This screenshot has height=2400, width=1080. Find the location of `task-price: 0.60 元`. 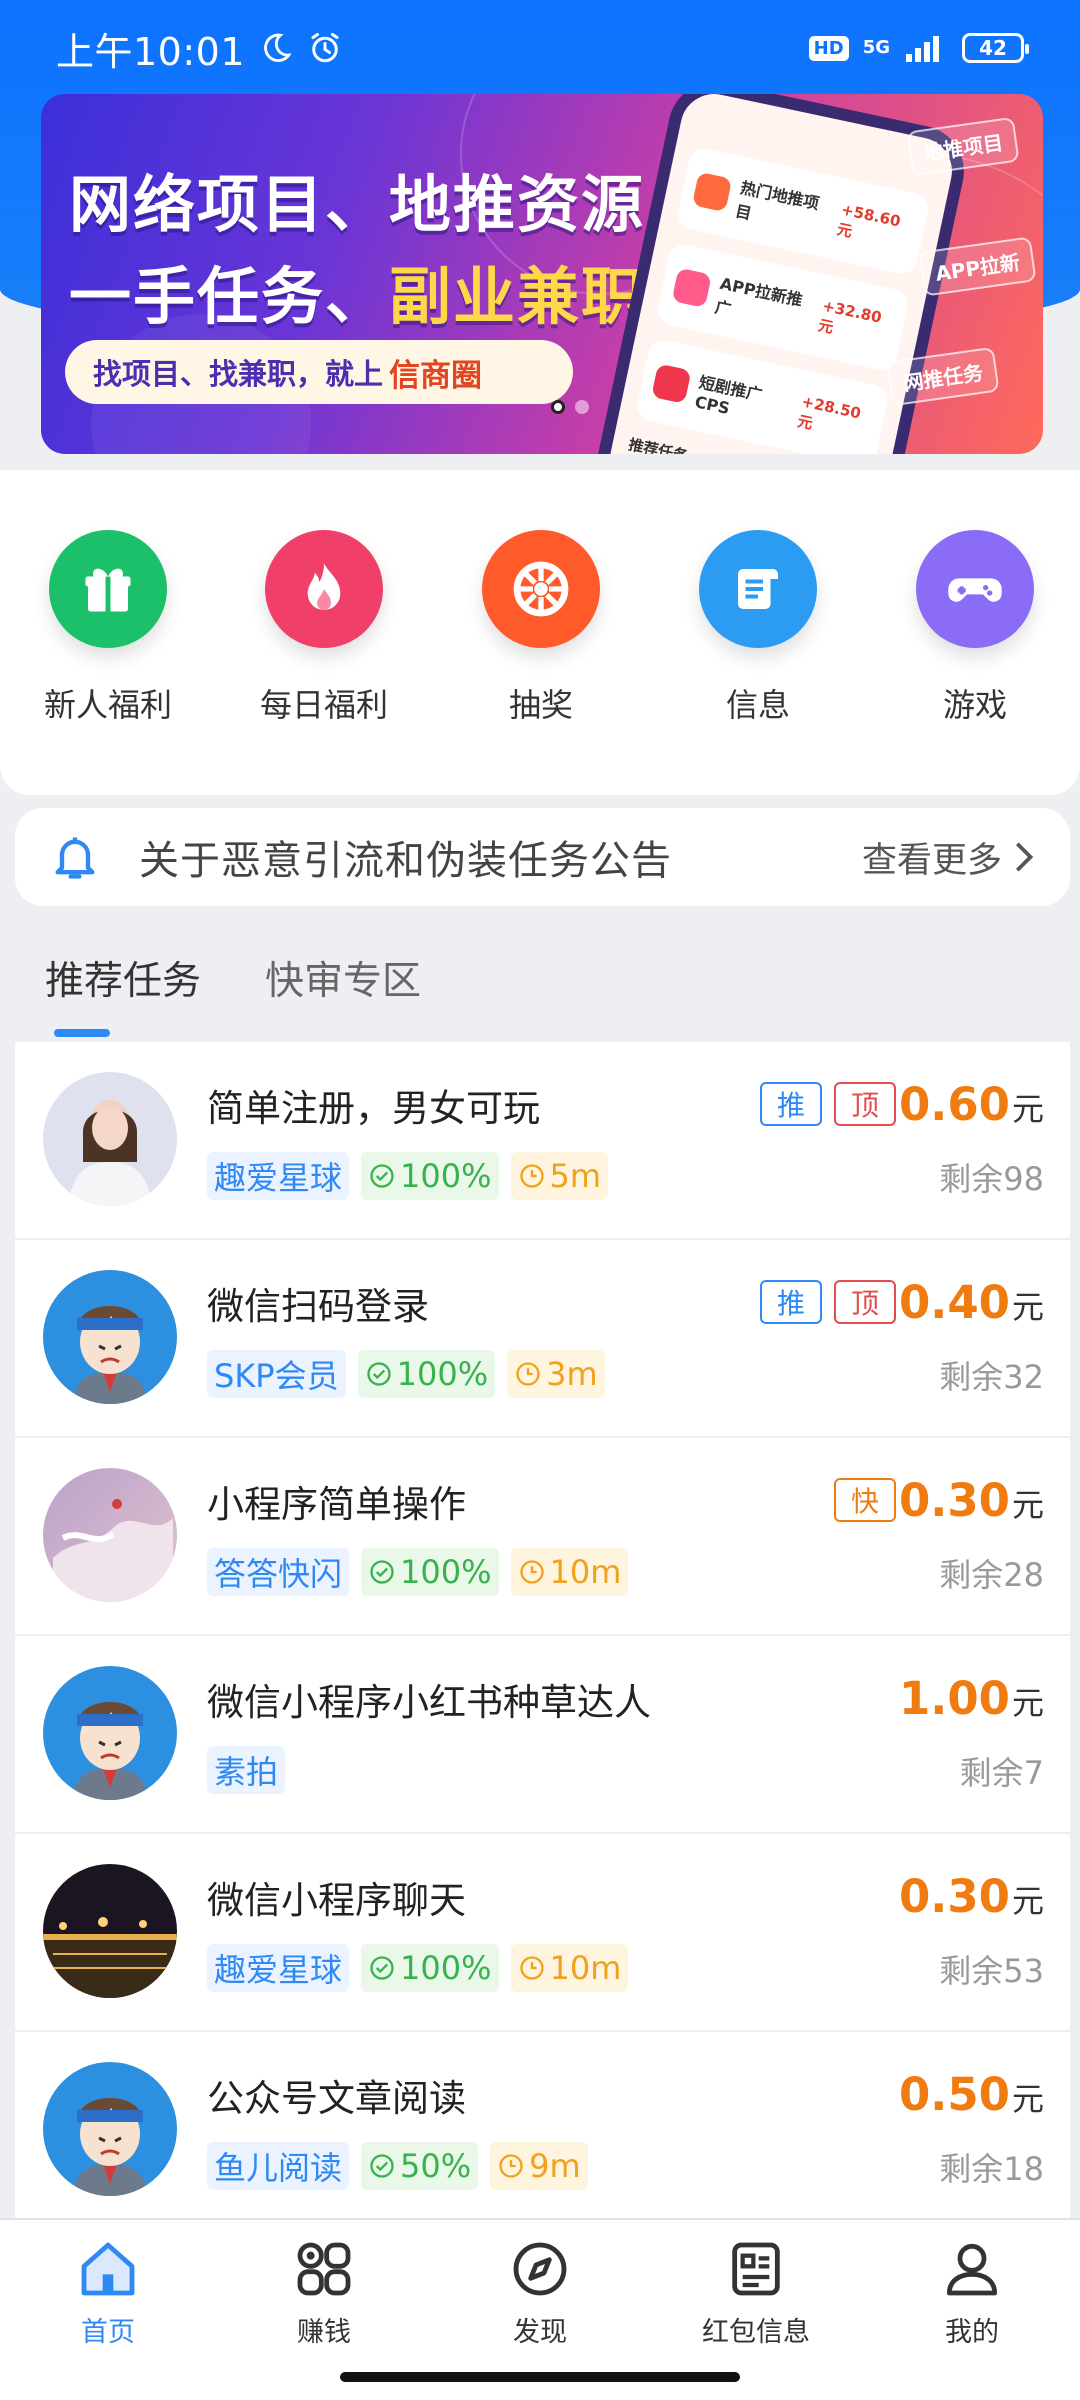

task-price: 0.60 元 is located at coordinates (971, 1104).